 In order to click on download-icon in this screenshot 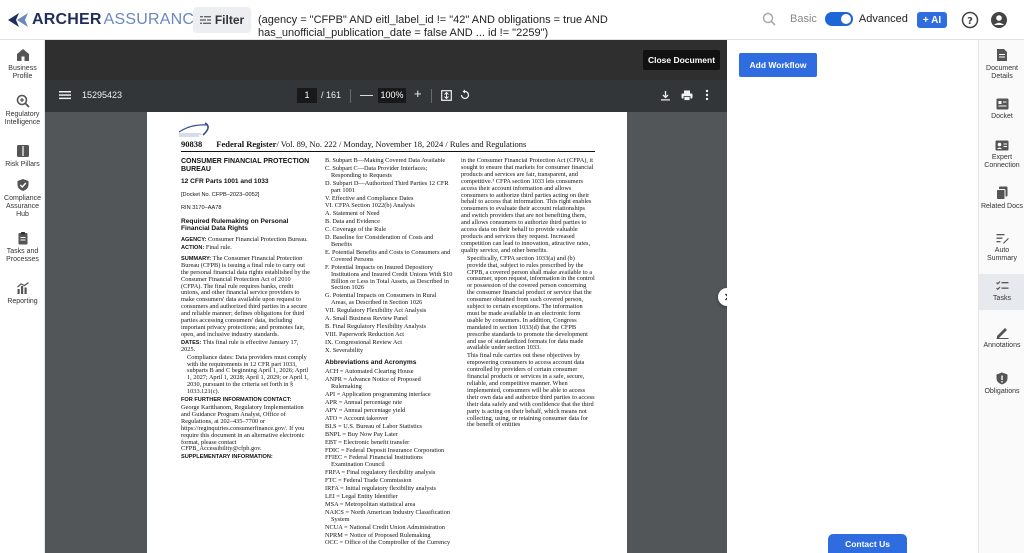, I will do `click(665, 95)`.